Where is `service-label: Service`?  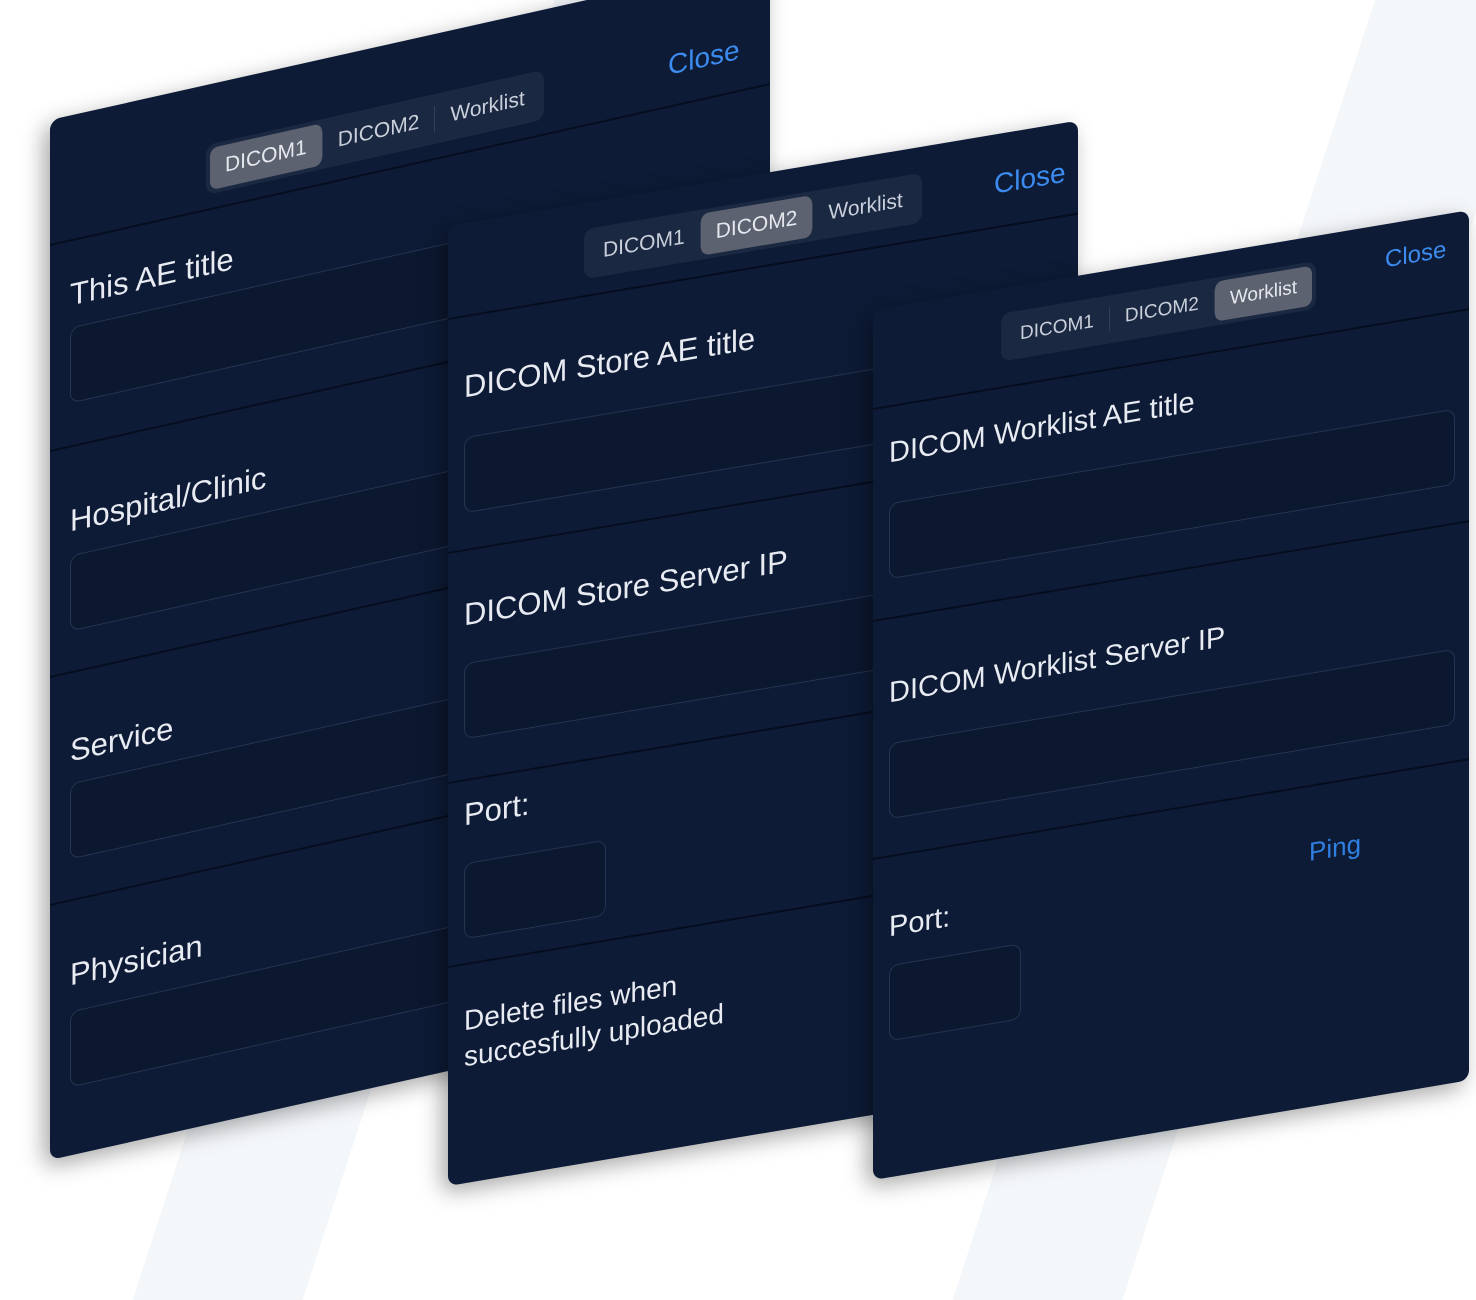 service-label: Service is located at coordinates (122, 739).